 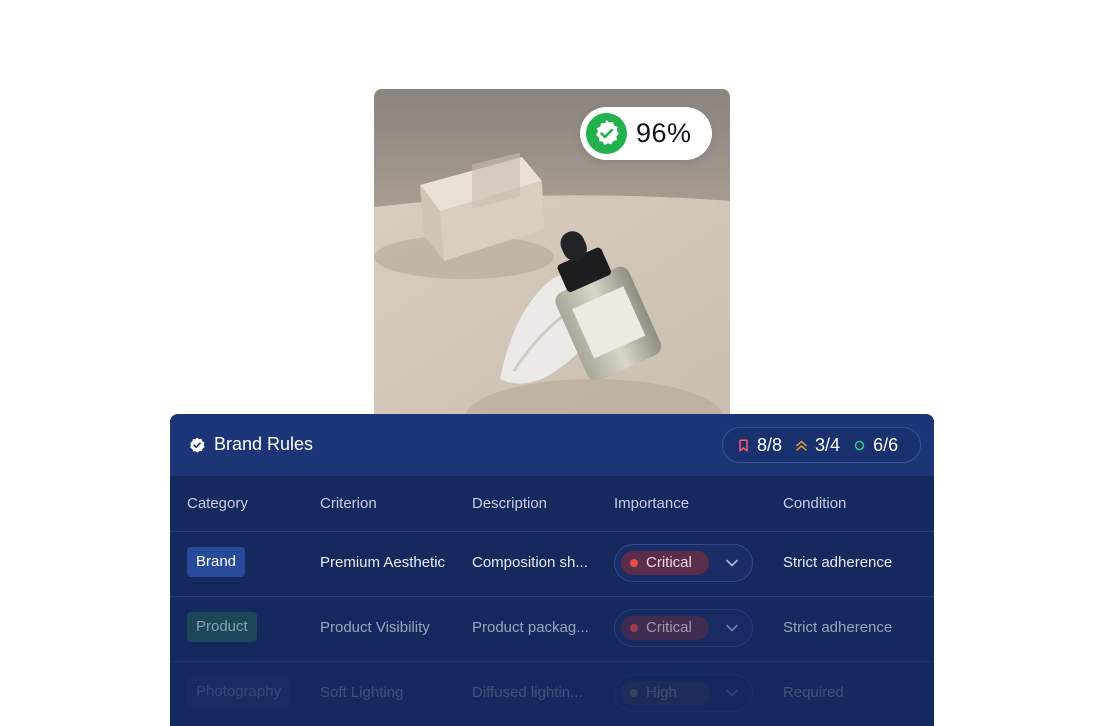 What do you see at coordinates (743, 445) in the screenshot?
I see `bookmark-icon` at bounding box center [743, 445].